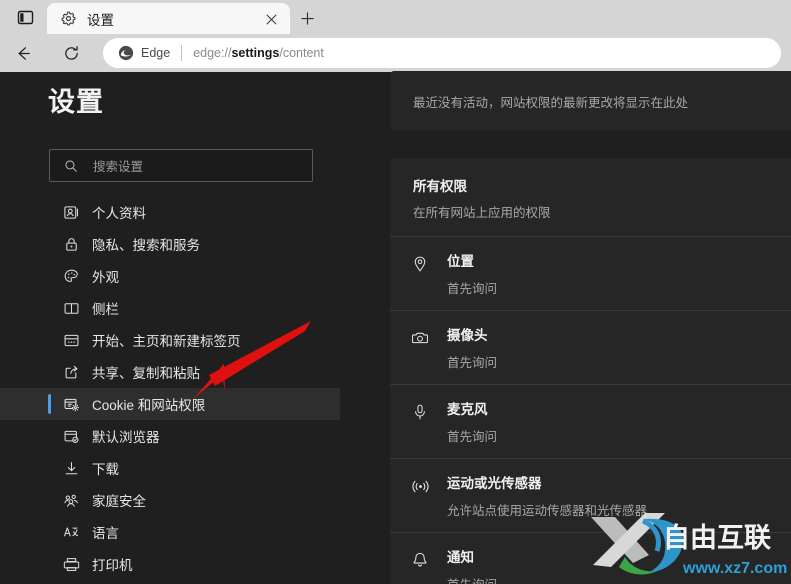  I want to click on permission-title: 麦克风, so click(467, 409).